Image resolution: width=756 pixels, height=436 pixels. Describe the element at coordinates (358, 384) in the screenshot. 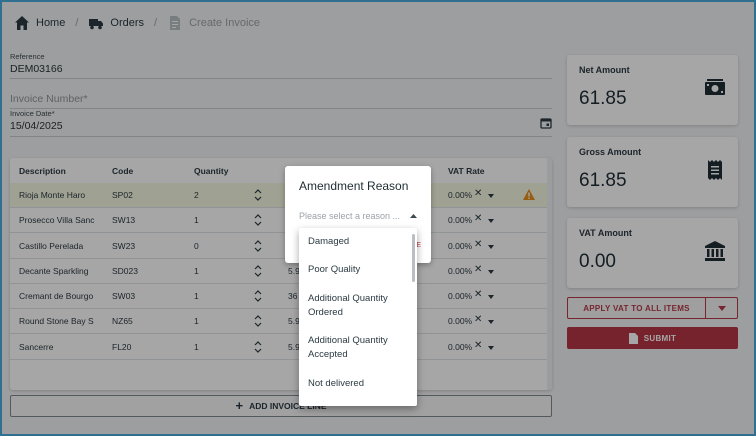

I see `reason-option-not-delivered: Not delivered` at that location.